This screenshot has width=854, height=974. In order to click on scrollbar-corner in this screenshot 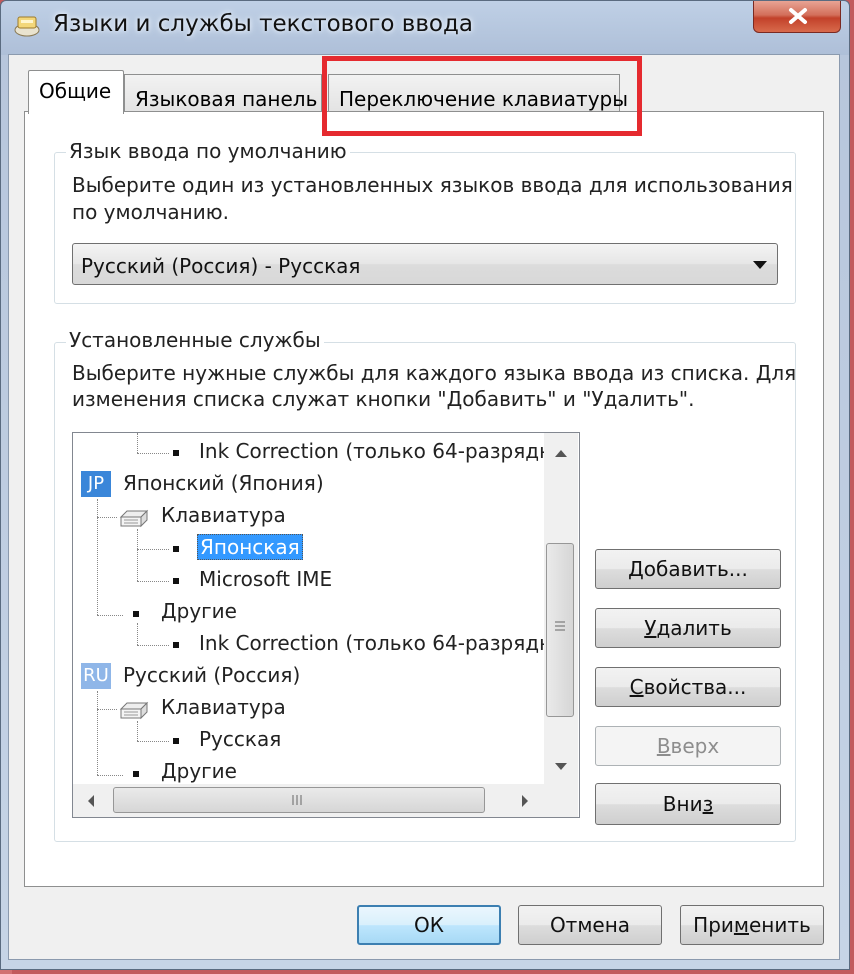, I will do `click(561, 801)`.